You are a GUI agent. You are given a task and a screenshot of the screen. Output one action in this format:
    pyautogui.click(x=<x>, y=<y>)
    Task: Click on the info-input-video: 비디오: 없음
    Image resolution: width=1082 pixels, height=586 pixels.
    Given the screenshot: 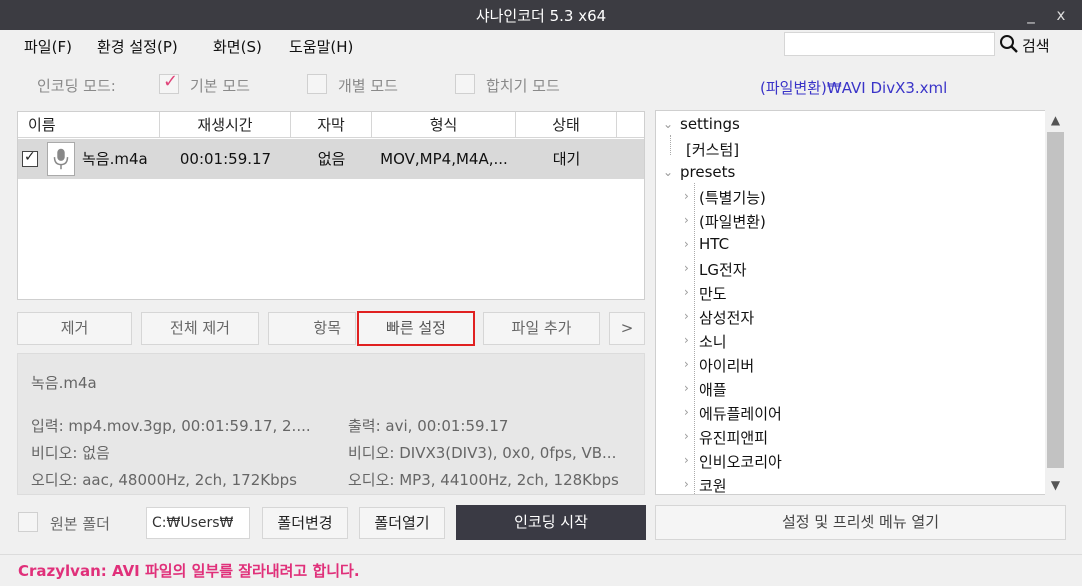 What is the action you would take?
    pyautogui.click(x=70, y=453)
    